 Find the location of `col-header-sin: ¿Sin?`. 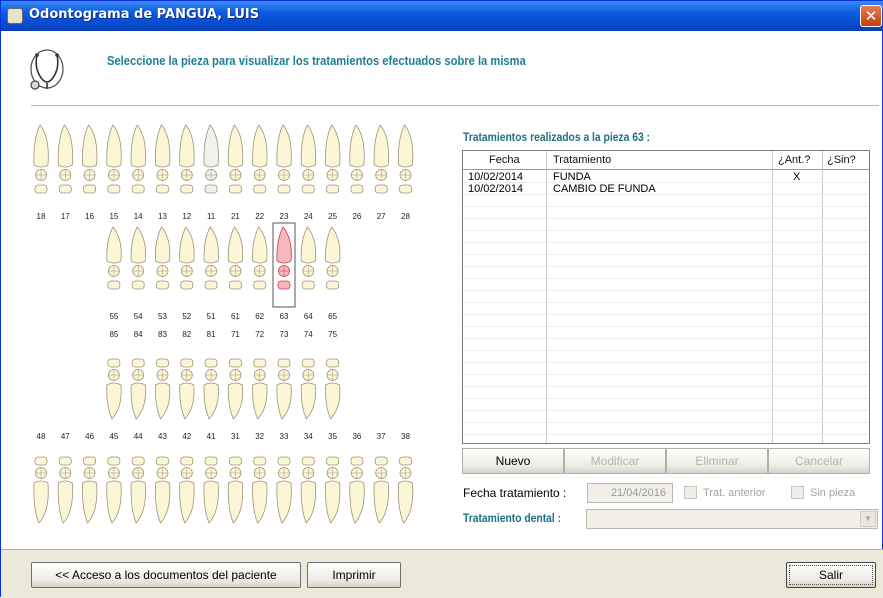

col-header-sin: ¿Sin? is located at coordinates (841, 160).